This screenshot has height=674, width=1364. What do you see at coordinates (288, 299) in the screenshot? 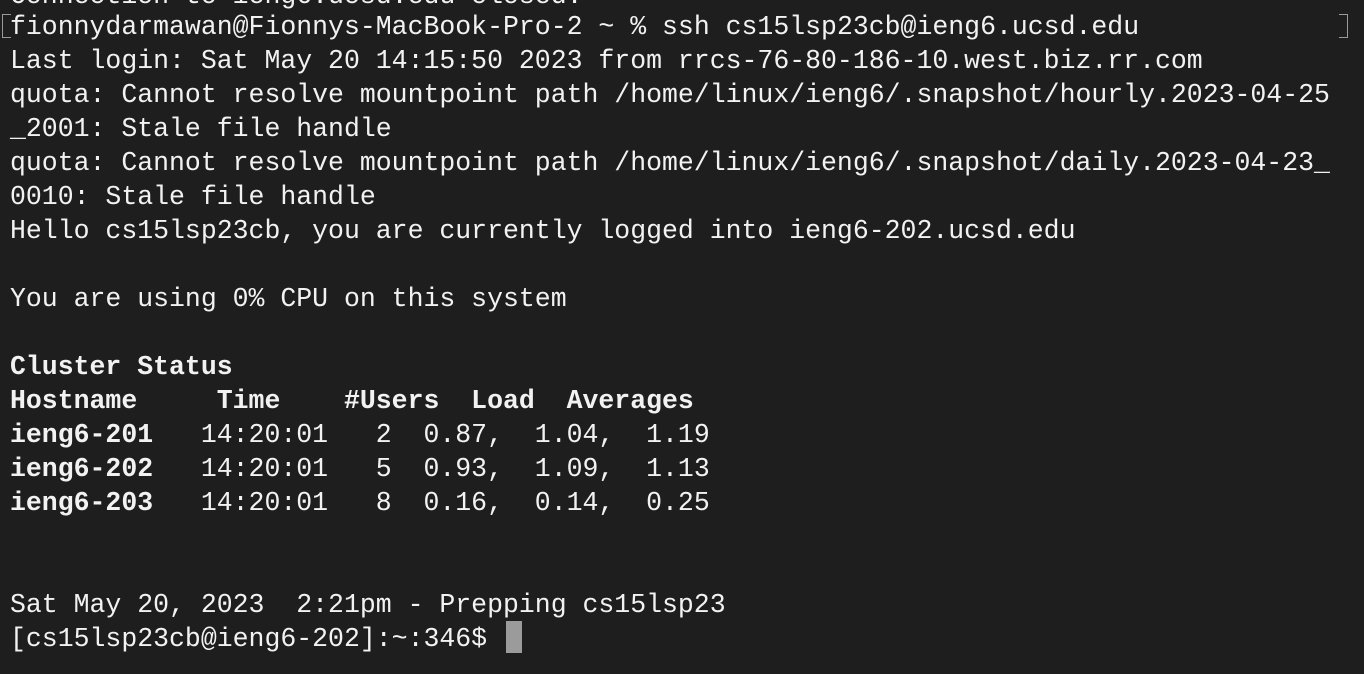
I see `cpu-usage-message: You are using 0% CPU on this system` at bounding box center [288, 299].